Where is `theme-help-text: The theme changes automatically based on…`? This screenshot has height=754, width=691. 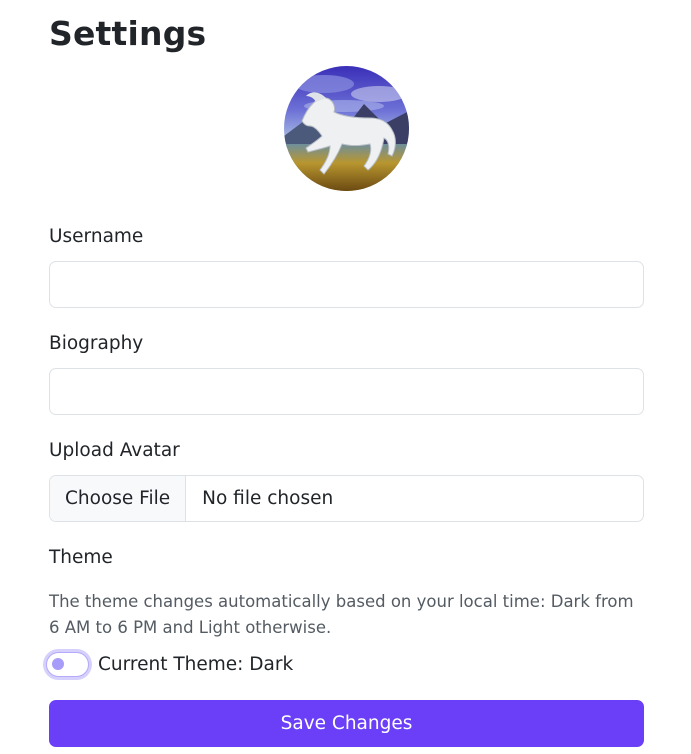 theme-help-text: The theme changes automatically based on… is located at coordinates (341, 614).